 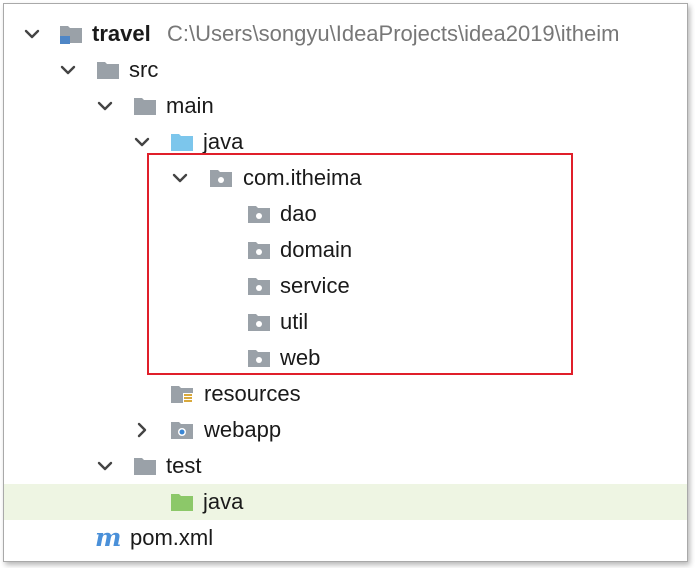 What do you see at coordinates (345, 394) in the screenshot?
I see `tree-row-resources: resources` at bounding box center [345, 394].